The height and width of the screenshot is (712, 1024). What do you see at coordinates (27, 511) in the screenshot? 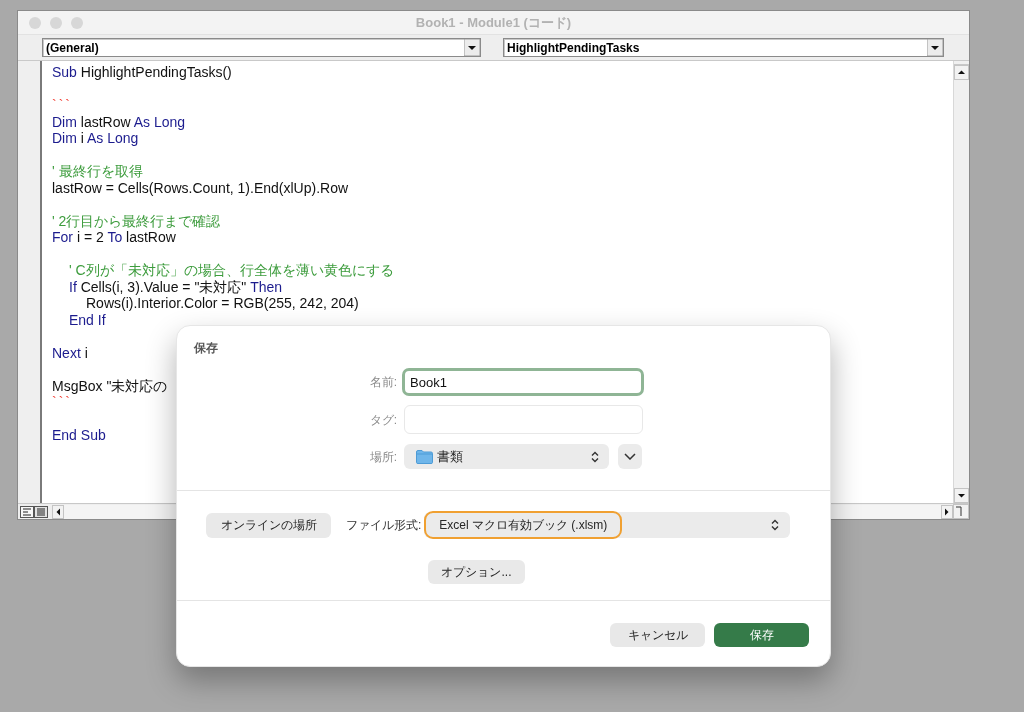
I see `procedure-view-icon` at bounding box center [27, 511].